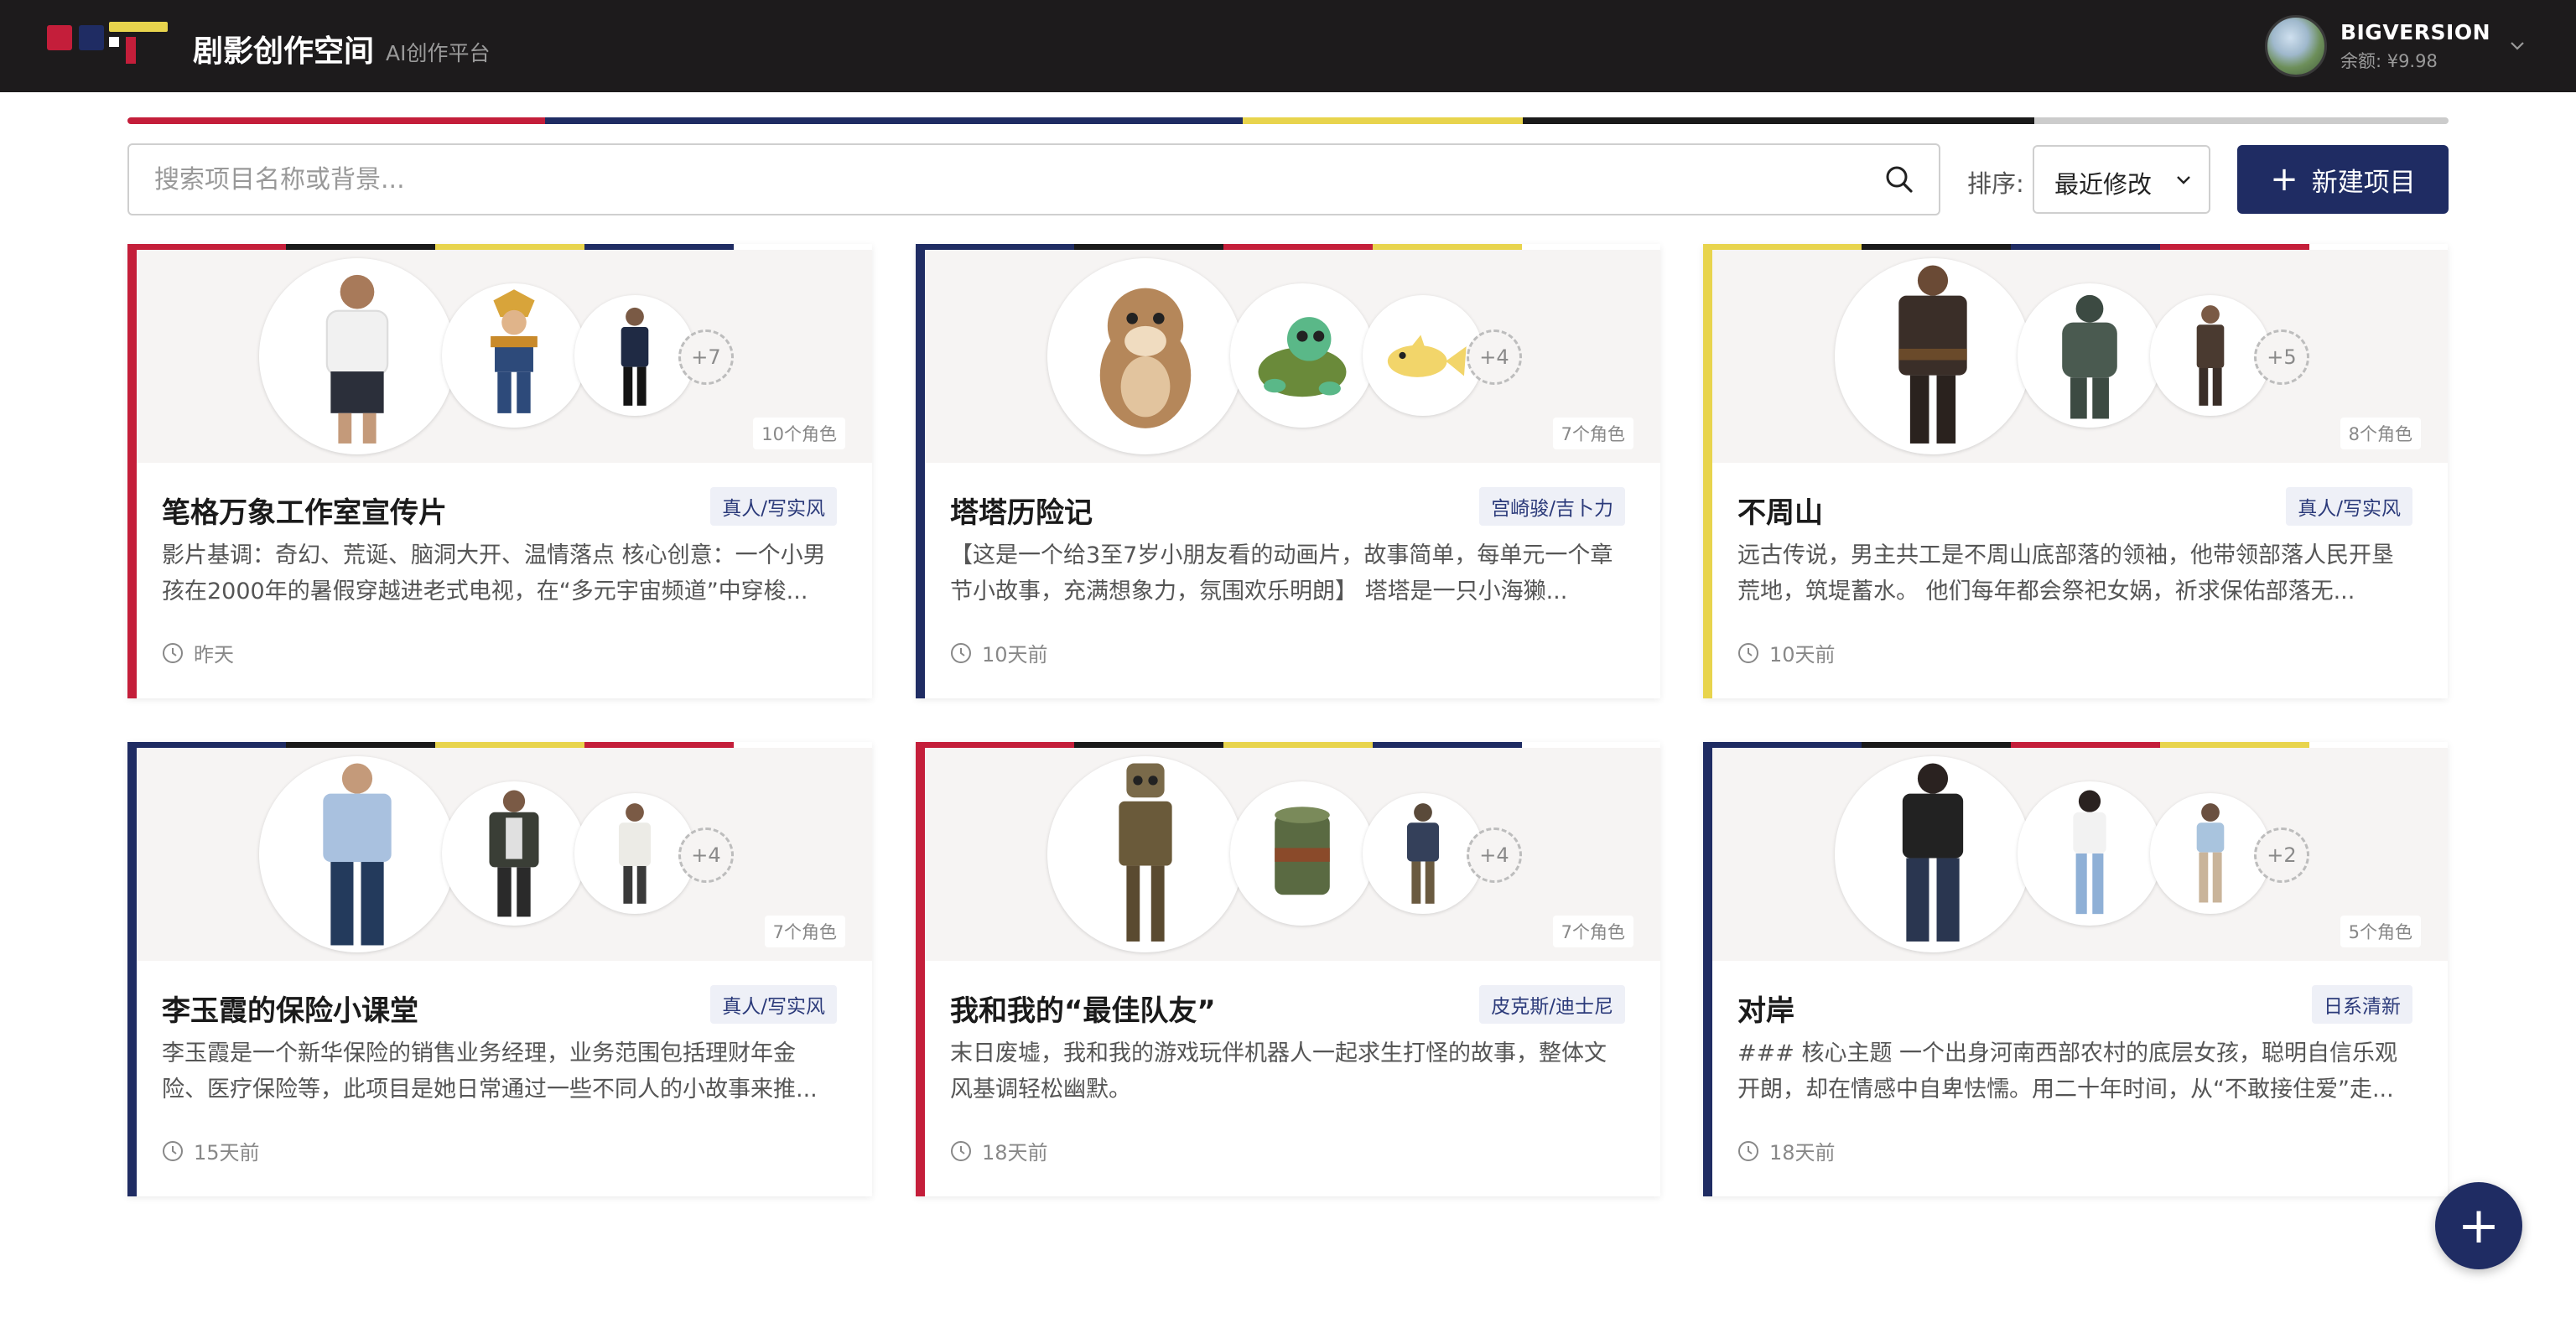 Image resolution: width=2576 pixels, height=1323 pixels. Describe the element at coordinates (2363, 182) in the screenshot. I see `new-project-label: 新建项目` at that location.